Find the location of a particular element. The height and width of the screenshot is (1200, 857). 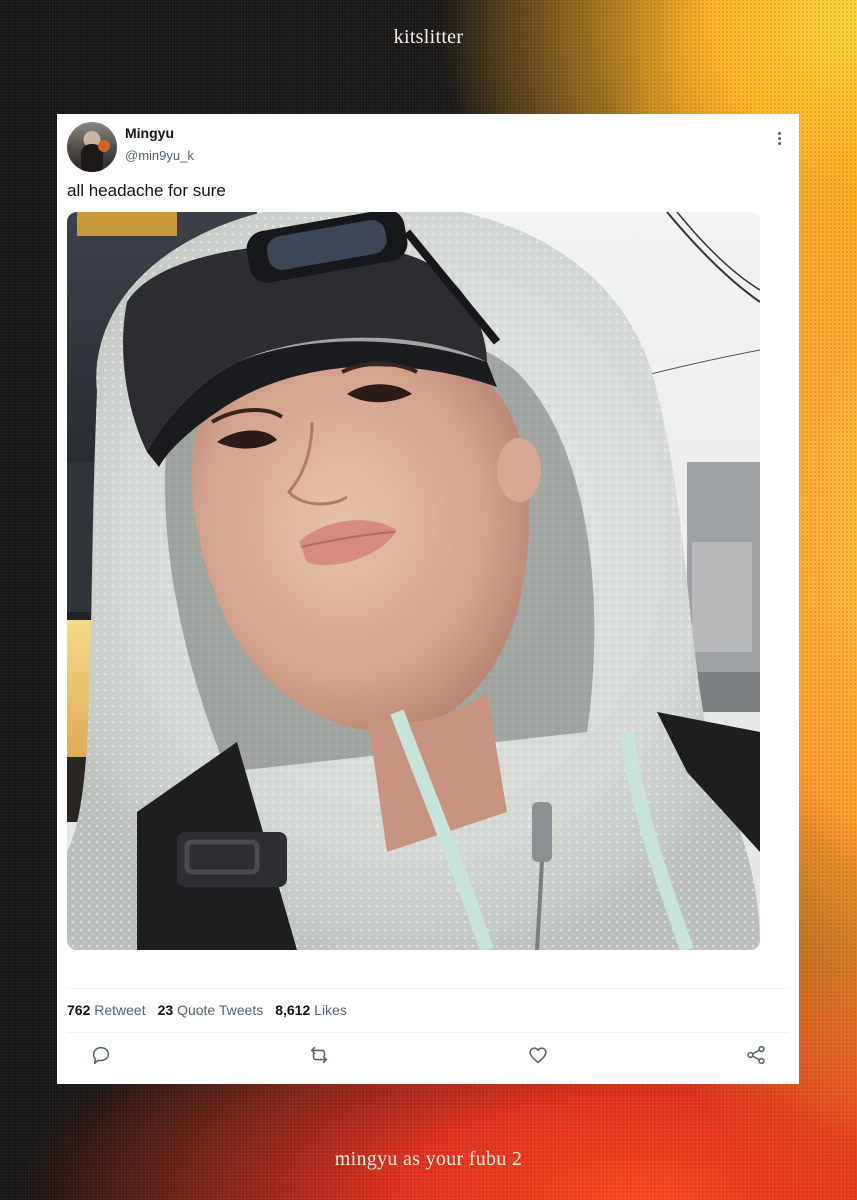

tweet-stats: 762 Retweet 23 Quote Tweets 8,612 Likes is located at coordinates (207, 1010).